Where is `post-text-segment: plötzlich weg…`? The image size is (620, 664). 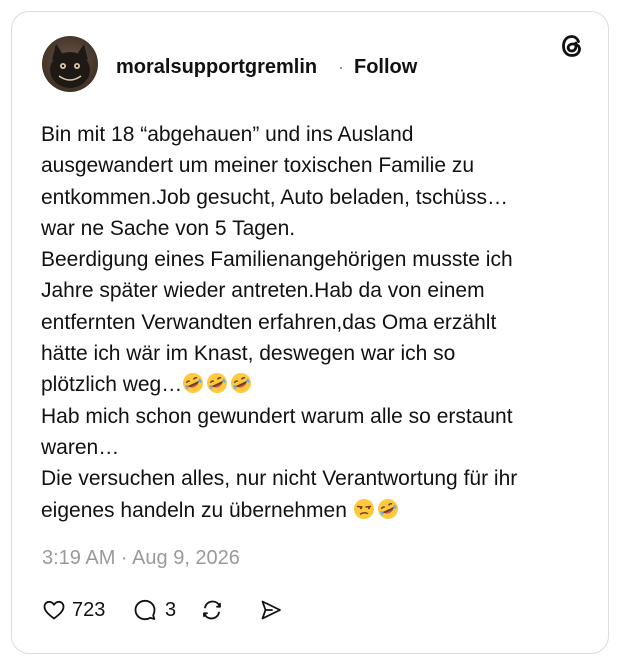 post-text-segment: plötzlich weg… is located at coordinates (112, 385).